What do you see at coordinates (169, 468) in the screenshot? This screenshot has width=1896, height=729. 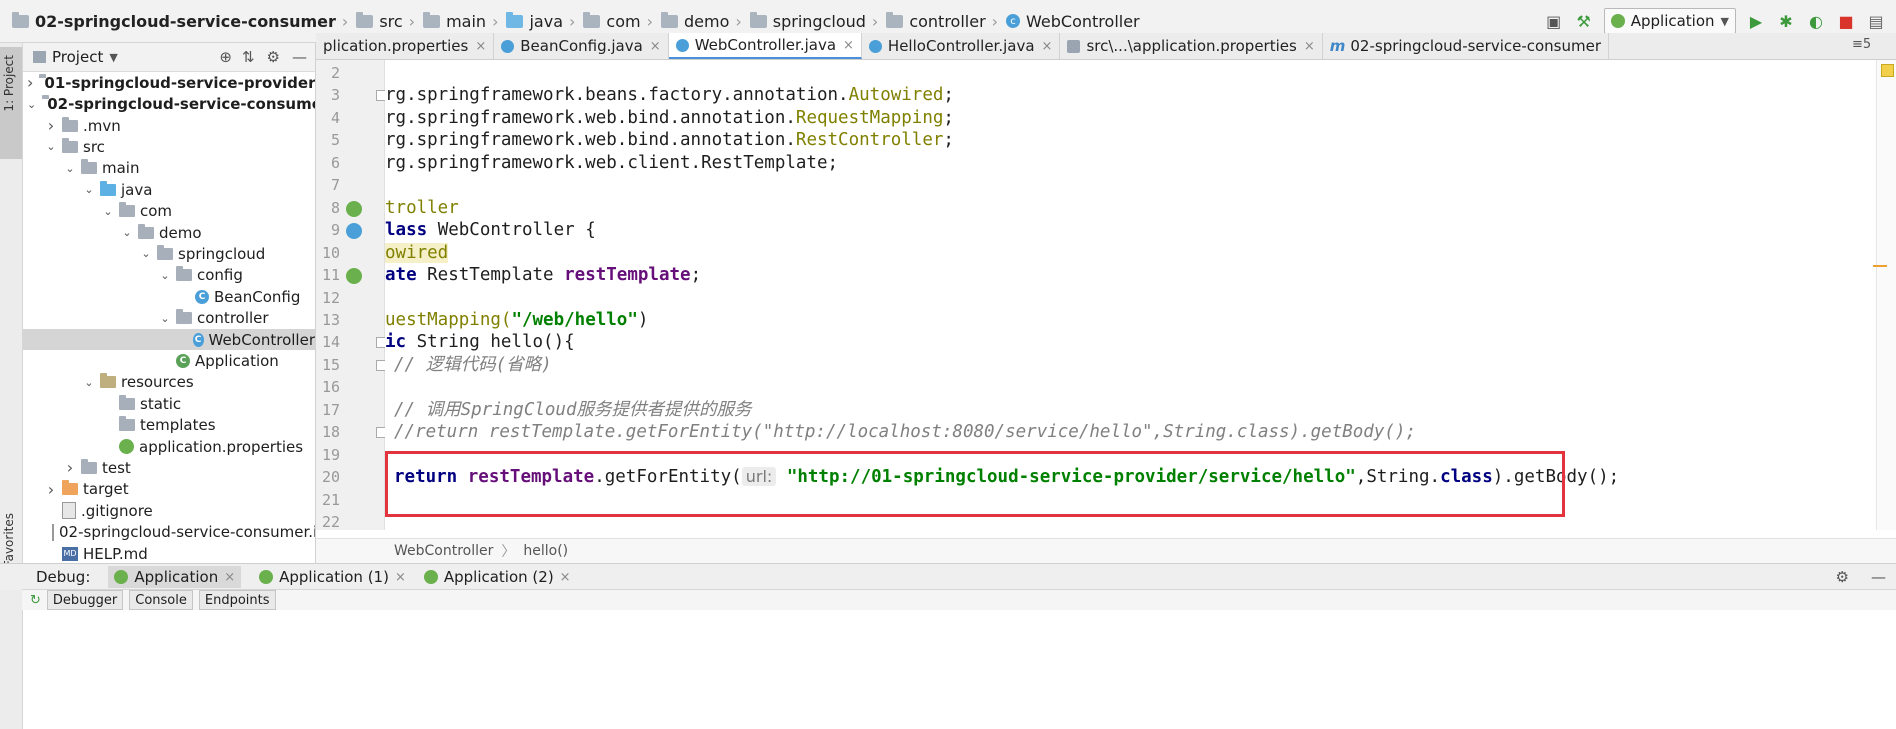 I see `tree-item-test: › test` at bounding box center [169, 468].